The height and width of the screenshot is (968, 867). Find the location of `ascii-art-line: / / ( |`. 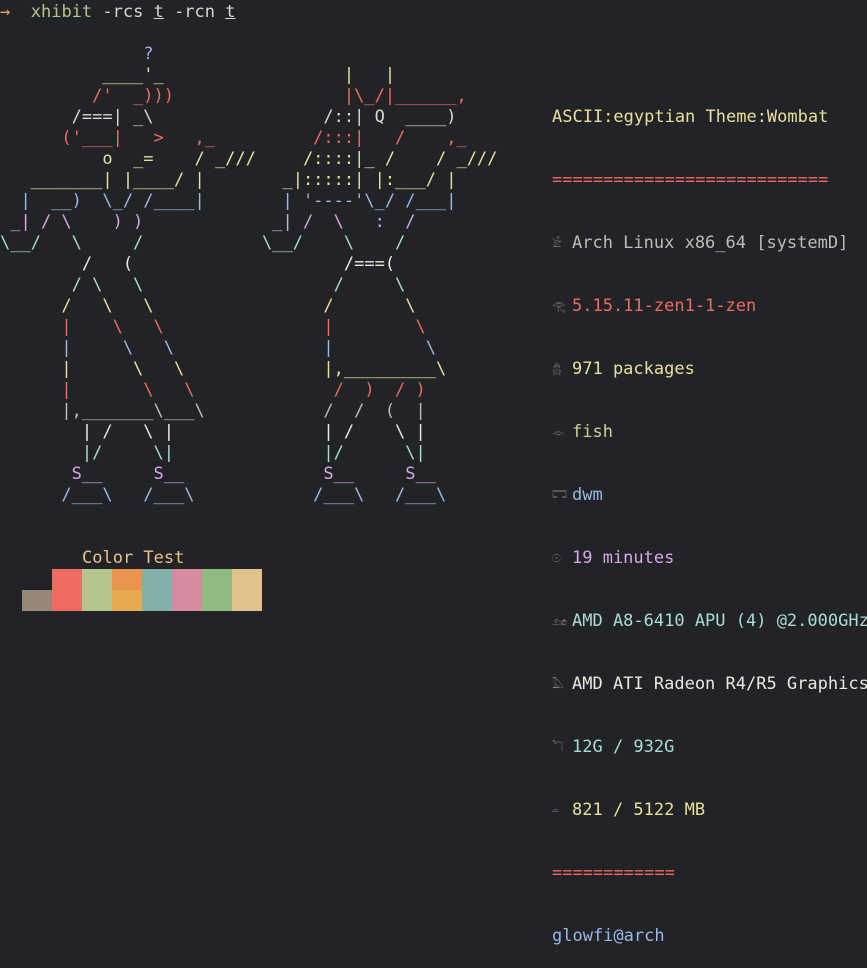

ascii-art-line: / / ( | is located at coordinates (344, 411).